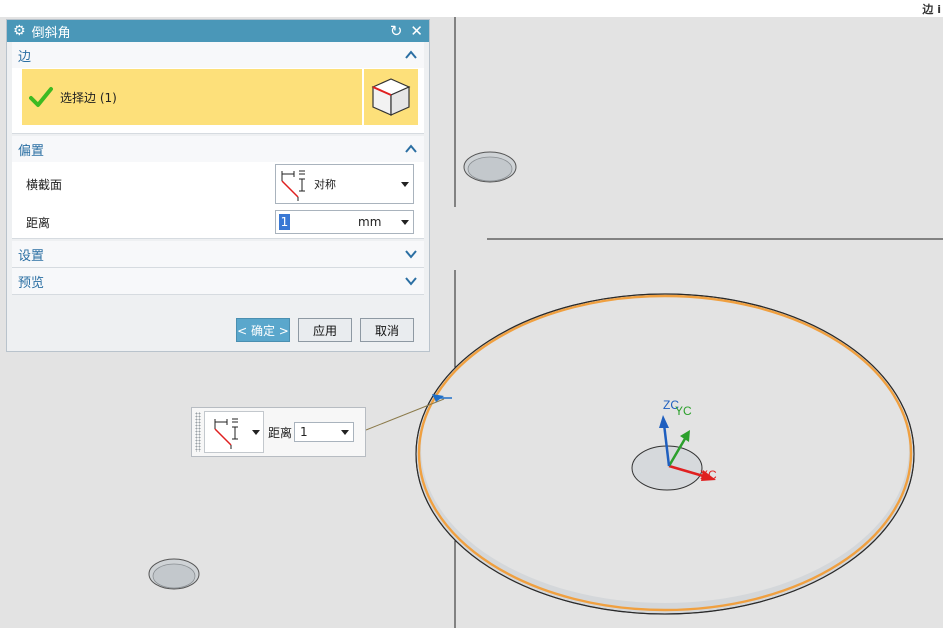 This screenshot has width=943, height=628. Describe the element at coordinates (38, 222) in the screenshot. I see `distance-label: 距离` at that location.